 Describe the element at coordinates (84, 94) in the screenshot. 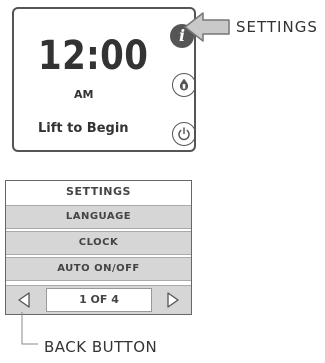

I see `clock-ampm: AM` at that location.